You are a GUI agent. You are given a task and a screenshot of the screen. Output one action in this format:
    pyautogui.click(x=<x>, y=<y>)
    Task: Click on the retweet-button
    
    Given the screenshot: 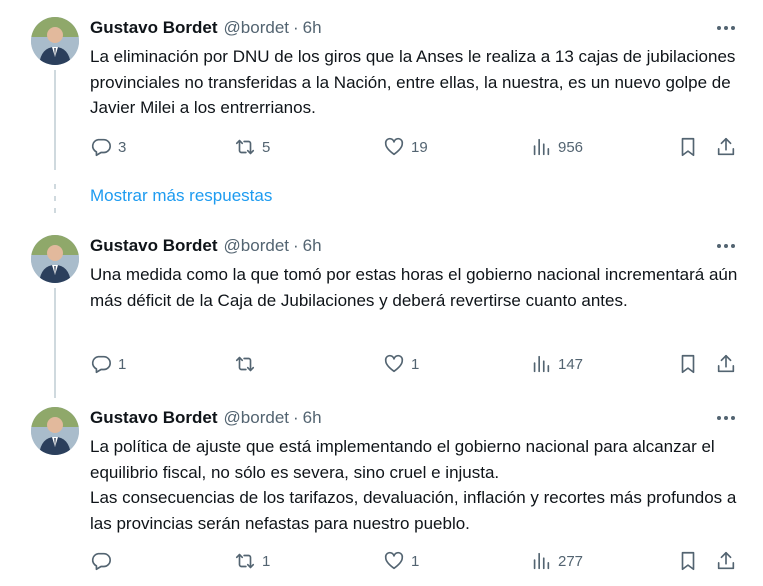 What is the action you would take?
    pyautogui.click(x=248, y=364)
    